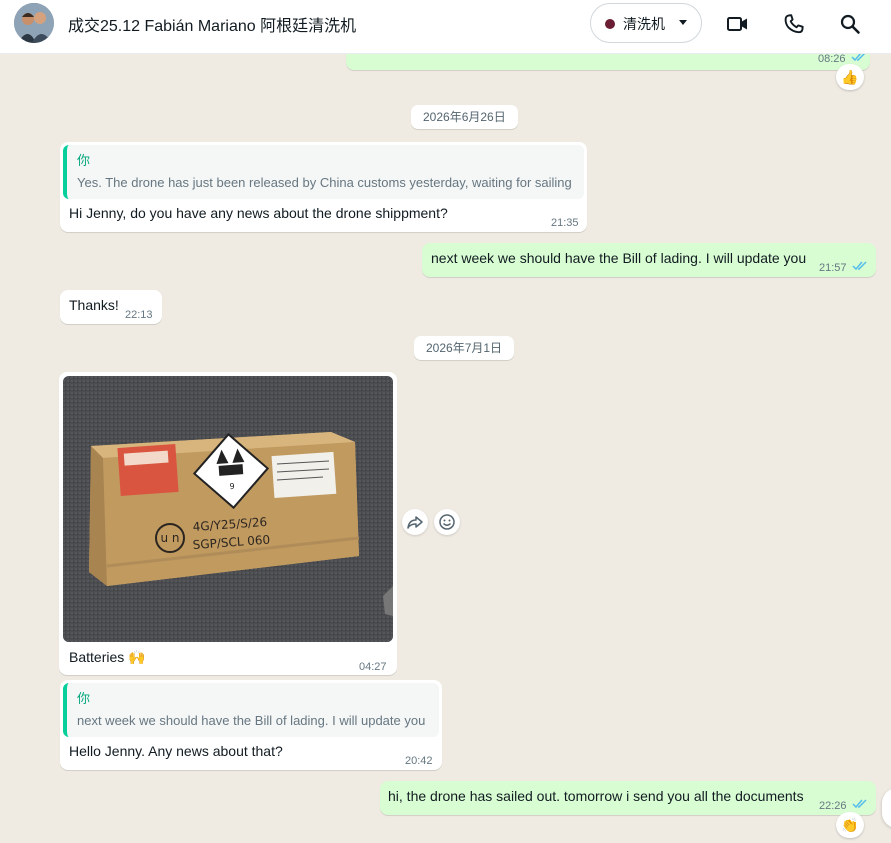  I want to click on un-mark: u n, so click(169, 538).